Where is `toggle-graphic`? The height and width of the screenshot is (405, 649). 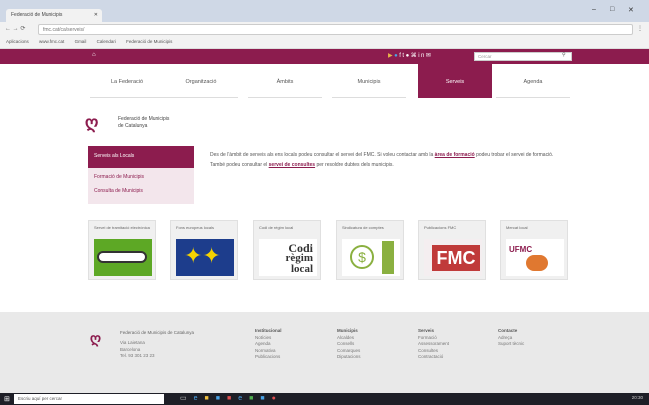 toggle-graphic is located at coordinates (122, 257).